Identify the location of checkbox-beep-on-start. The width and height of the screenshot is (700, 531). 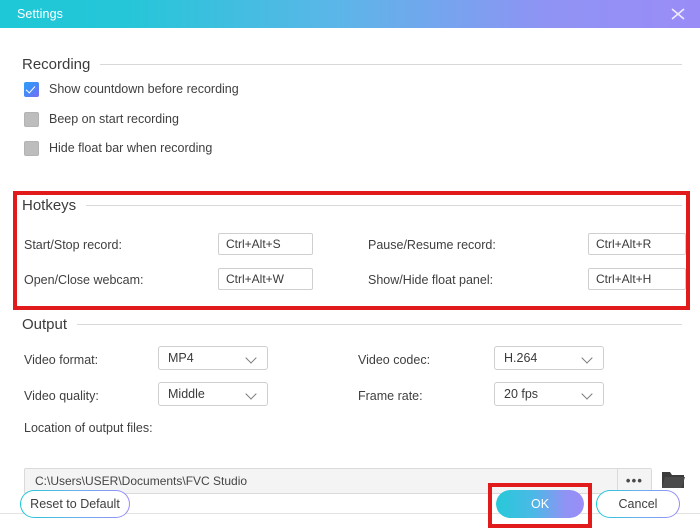
(31, 119).